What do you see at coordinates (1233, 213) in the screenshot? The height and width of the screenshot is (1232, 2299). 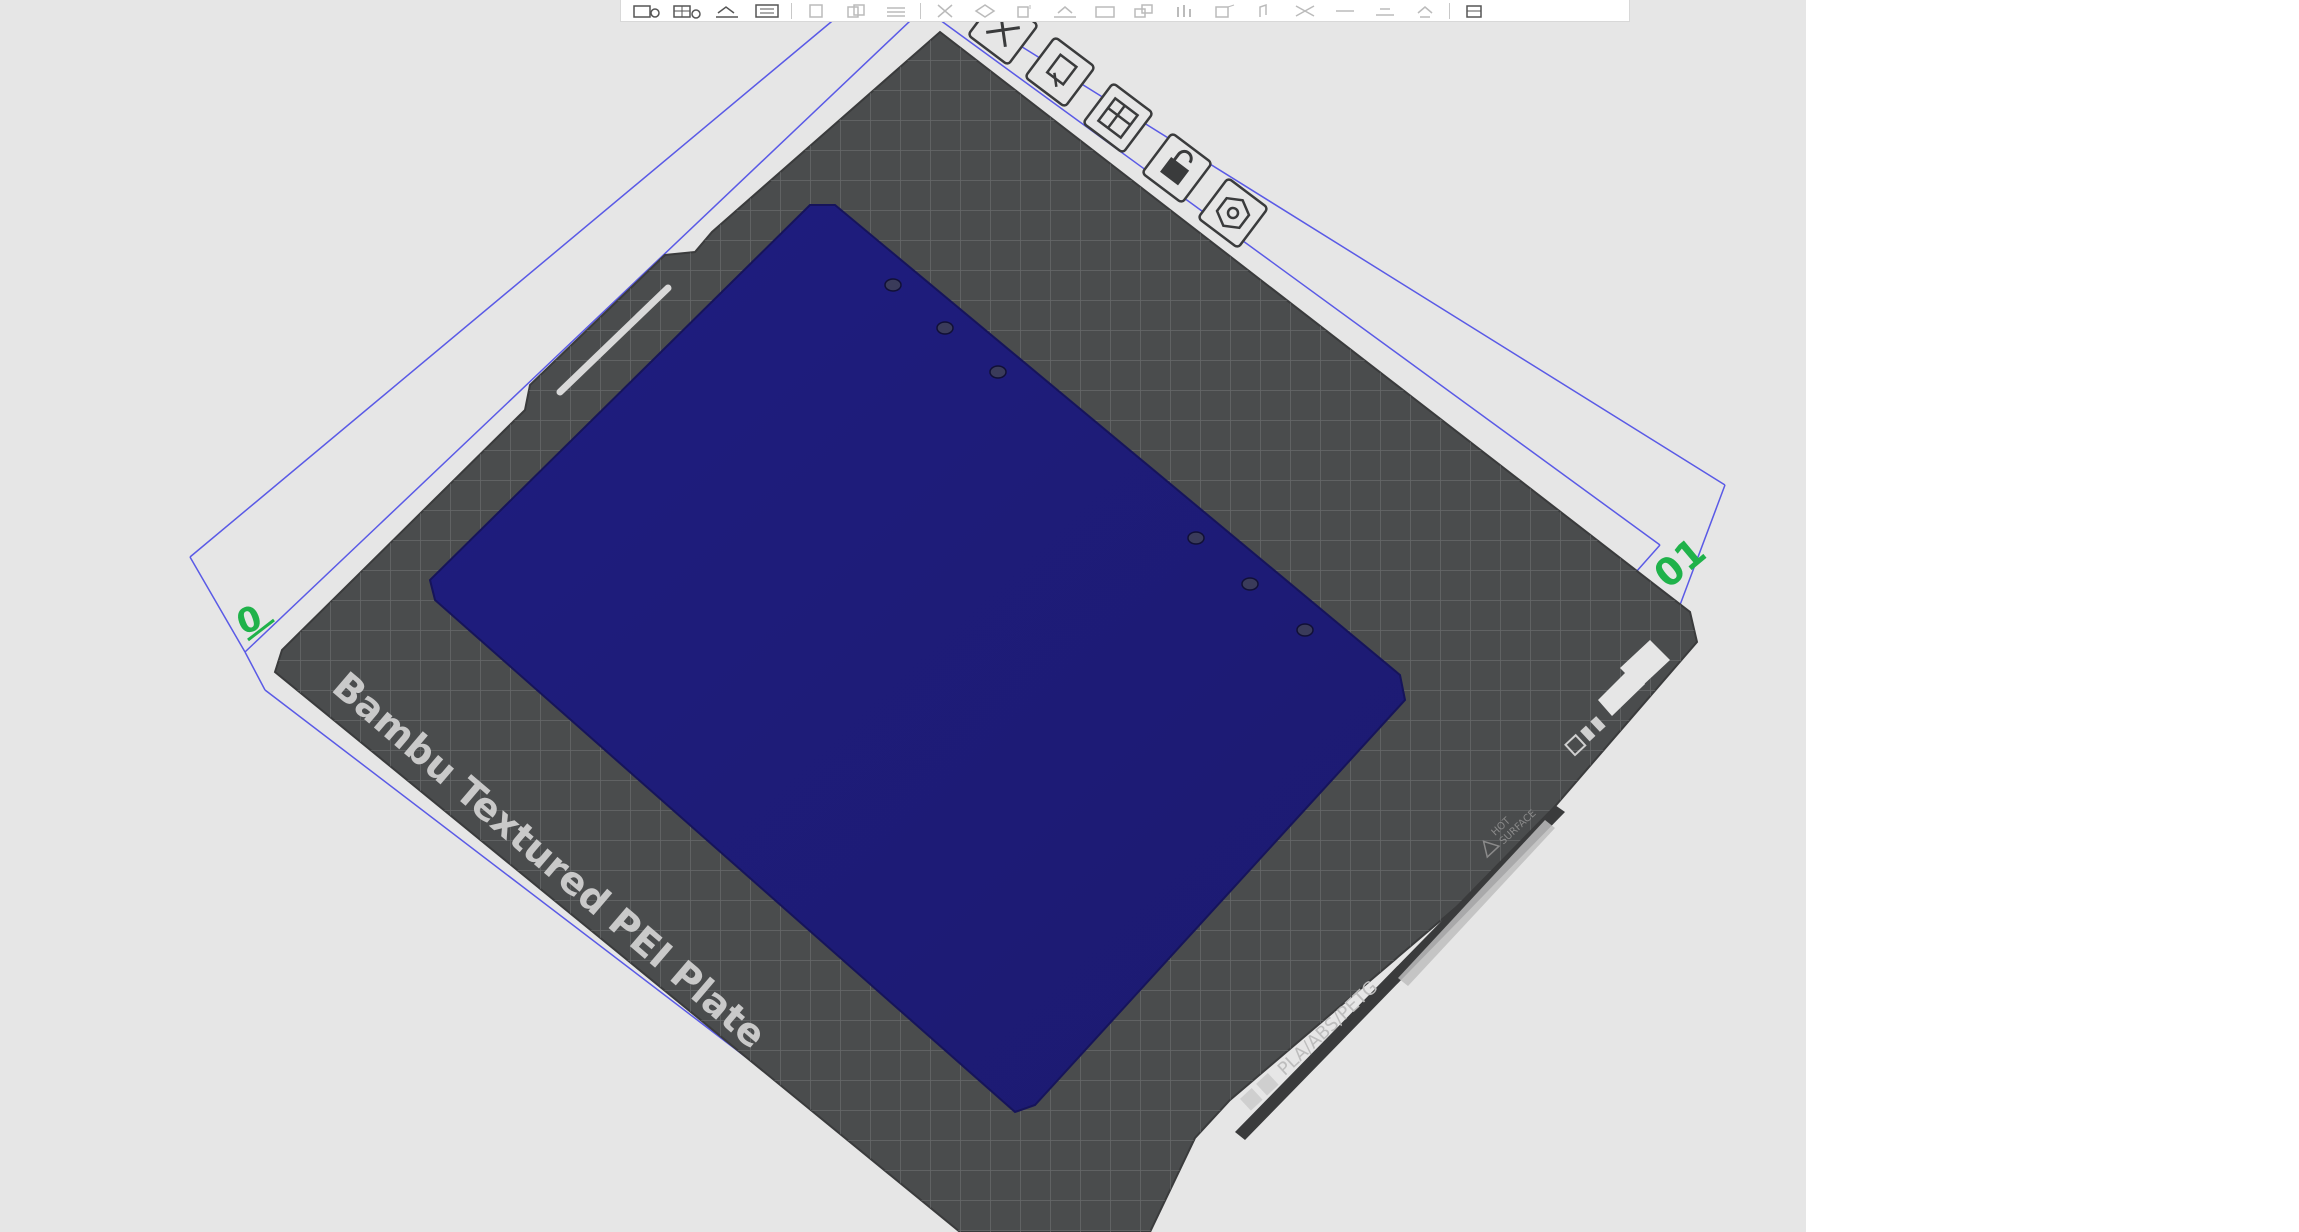 I see `settings-icon` at bounding box center [1233, 213].